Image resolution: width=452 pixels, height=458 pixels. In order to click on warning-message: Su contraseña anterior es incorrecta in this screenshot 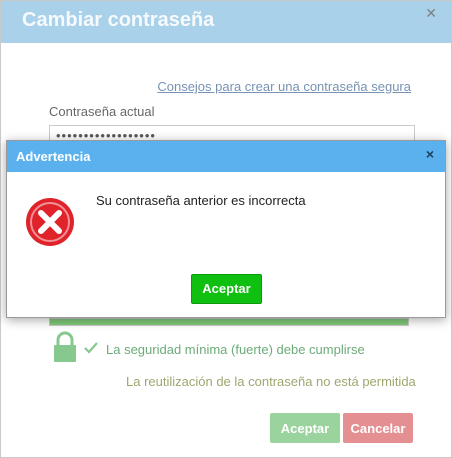, I will do `click(201, 200)`.